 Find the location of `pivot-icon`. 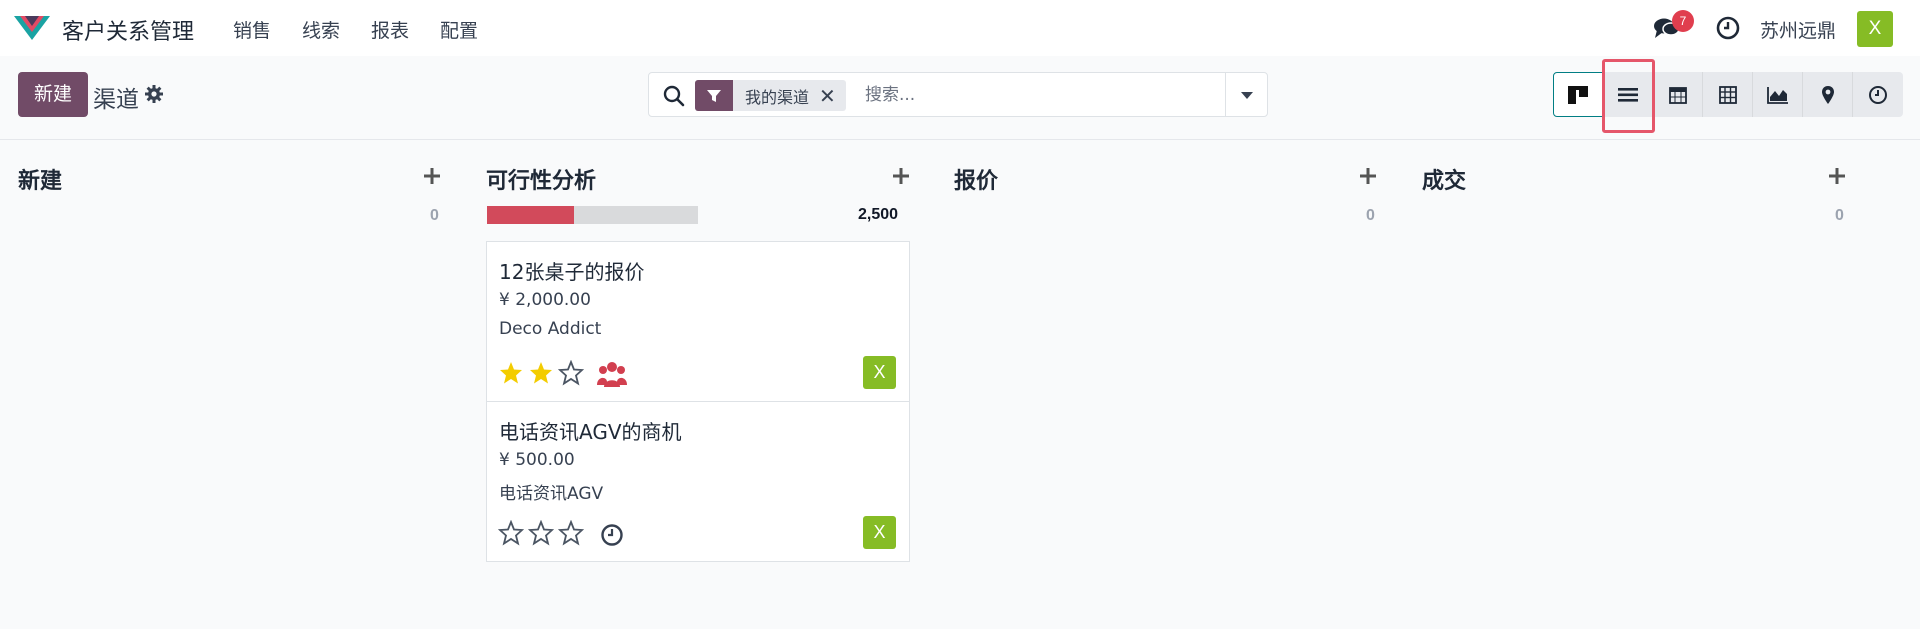

pivot-icon is located at coordinates (1727, 94).